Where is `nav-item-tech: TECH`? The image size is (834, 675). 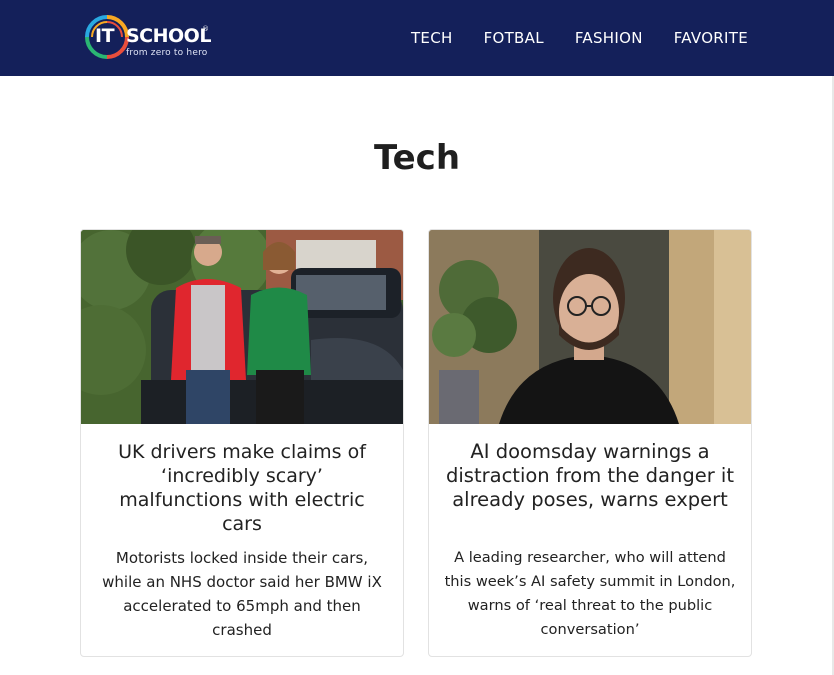
nav-item-tech: TECH is located at coordinates (432, 38).